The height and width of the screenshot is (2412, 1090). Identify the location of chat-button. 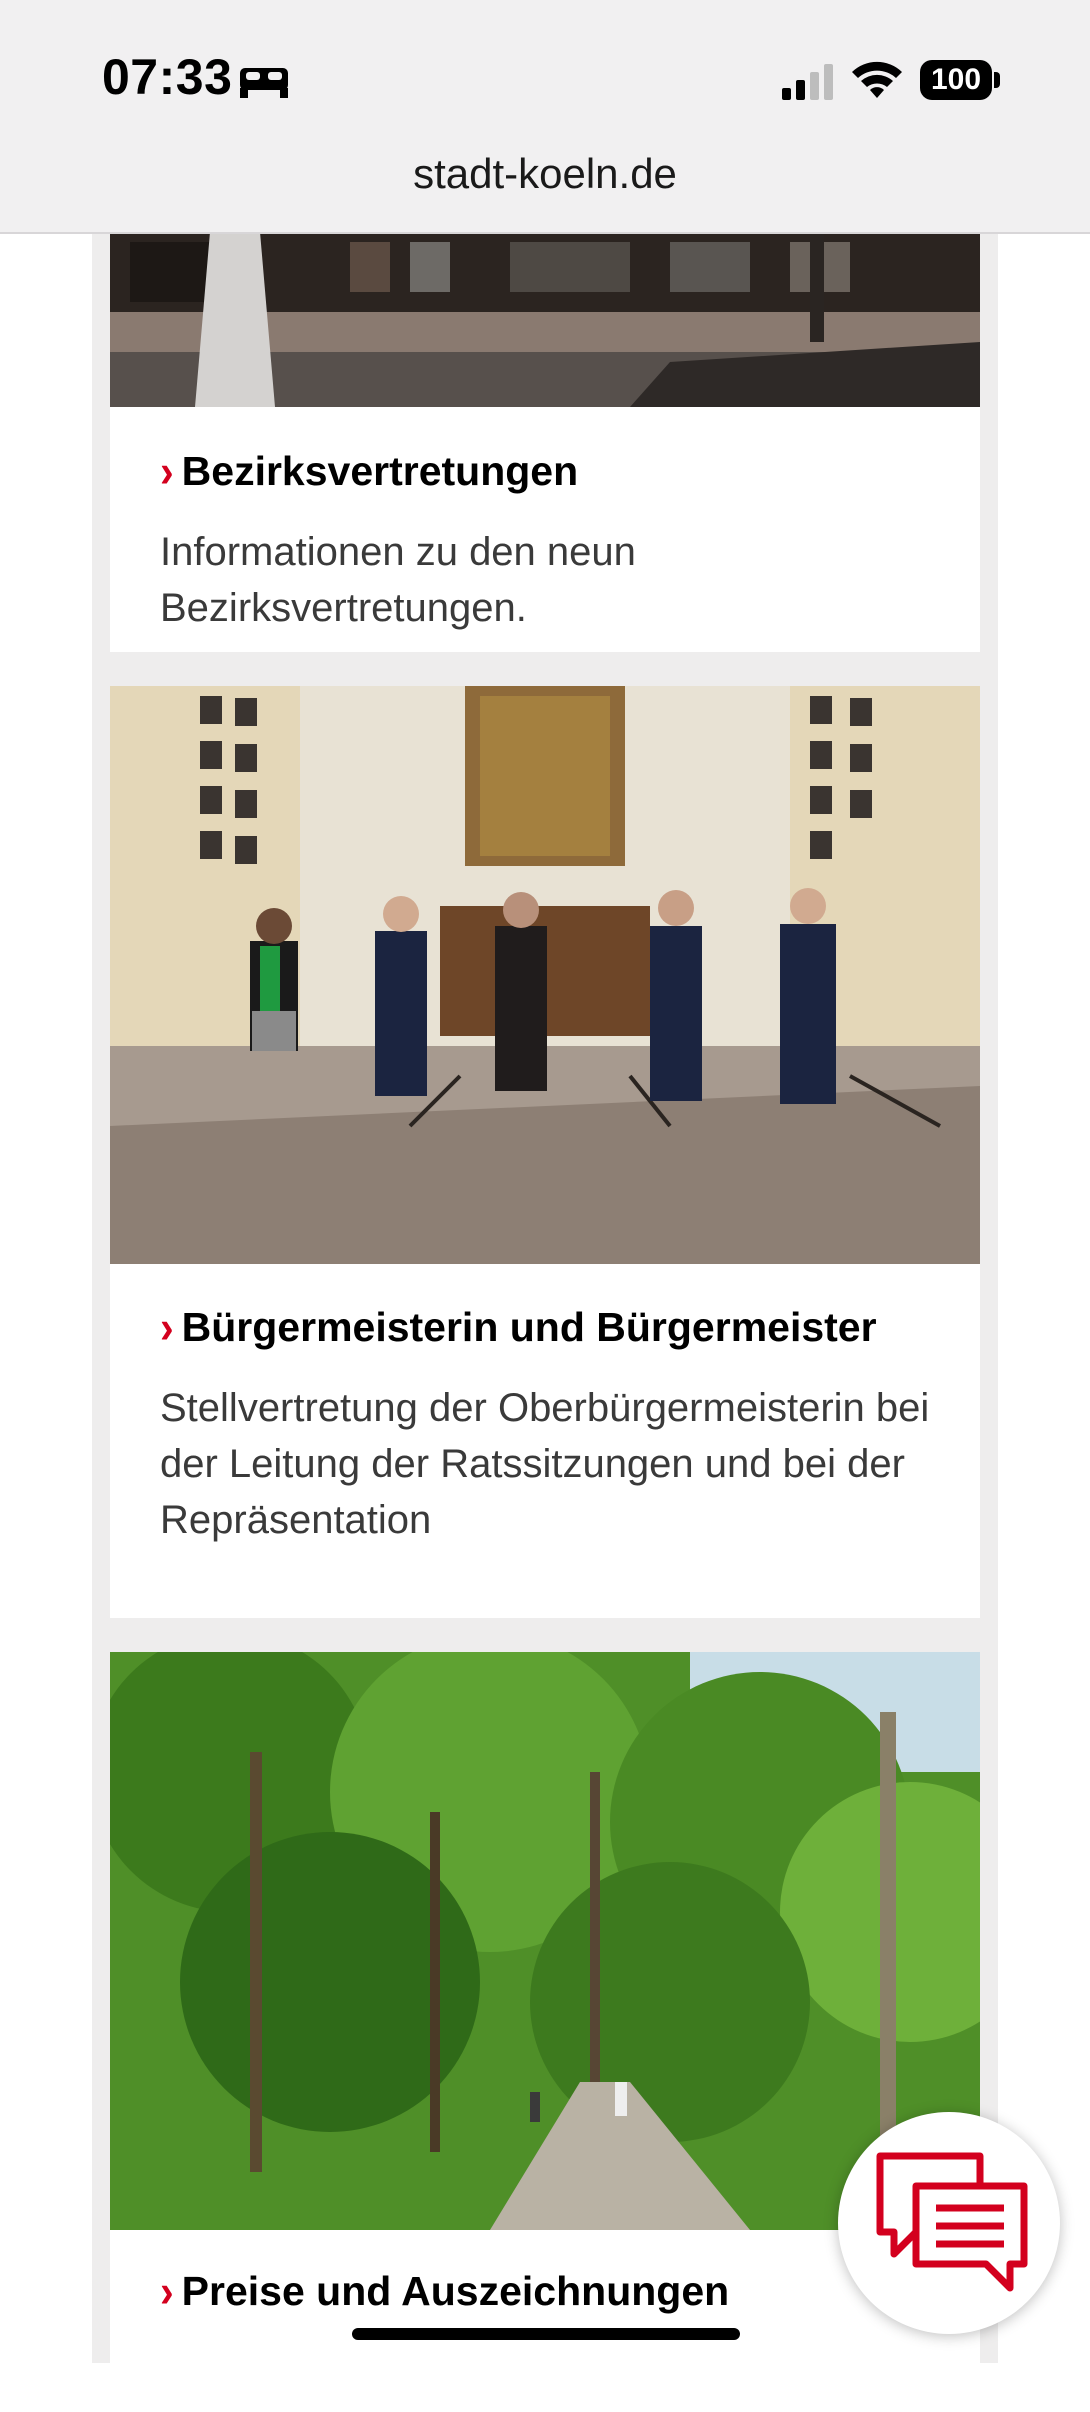
(949, 2223).